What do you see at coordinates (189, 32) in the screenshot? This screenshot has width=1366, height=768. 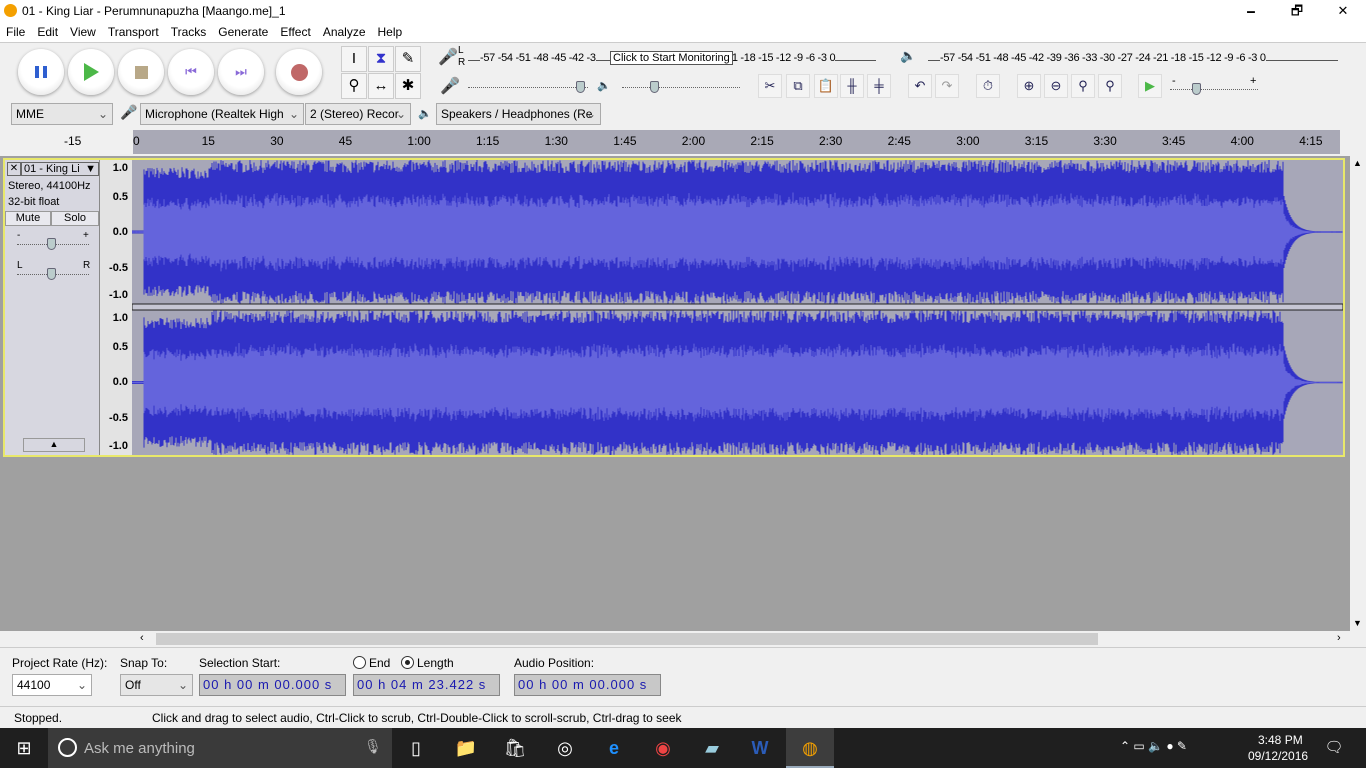 I see `menu-tracks: Tracks` at bounding box center [189, 32].